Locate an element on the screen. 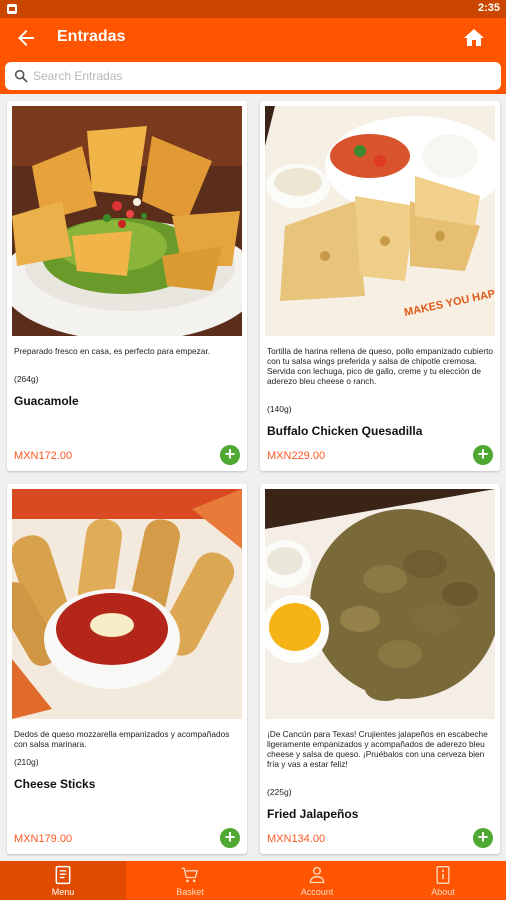 The width and height of the screenshot is (506, 900). search-icon is located at coordinates (21, 76).